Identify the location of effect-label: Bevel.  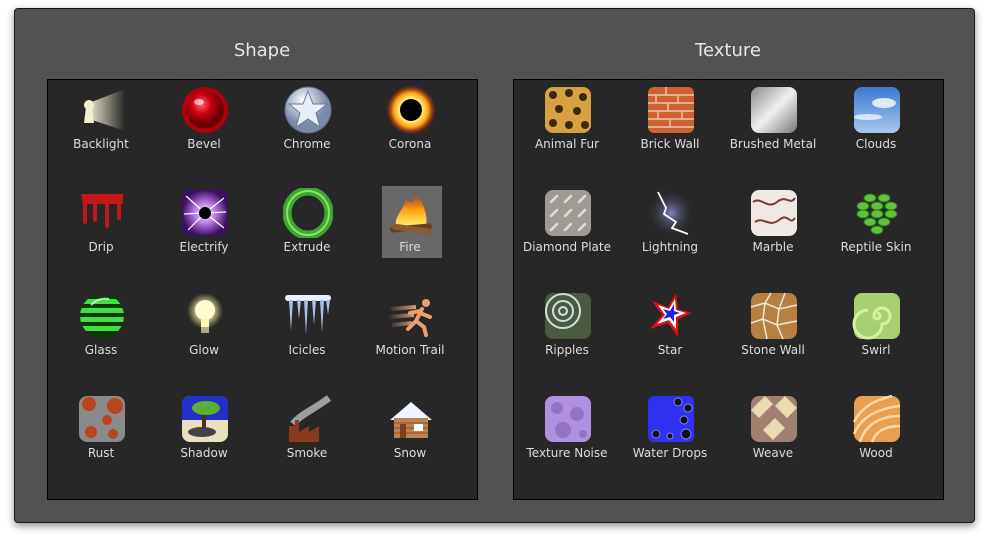
(204, 144).